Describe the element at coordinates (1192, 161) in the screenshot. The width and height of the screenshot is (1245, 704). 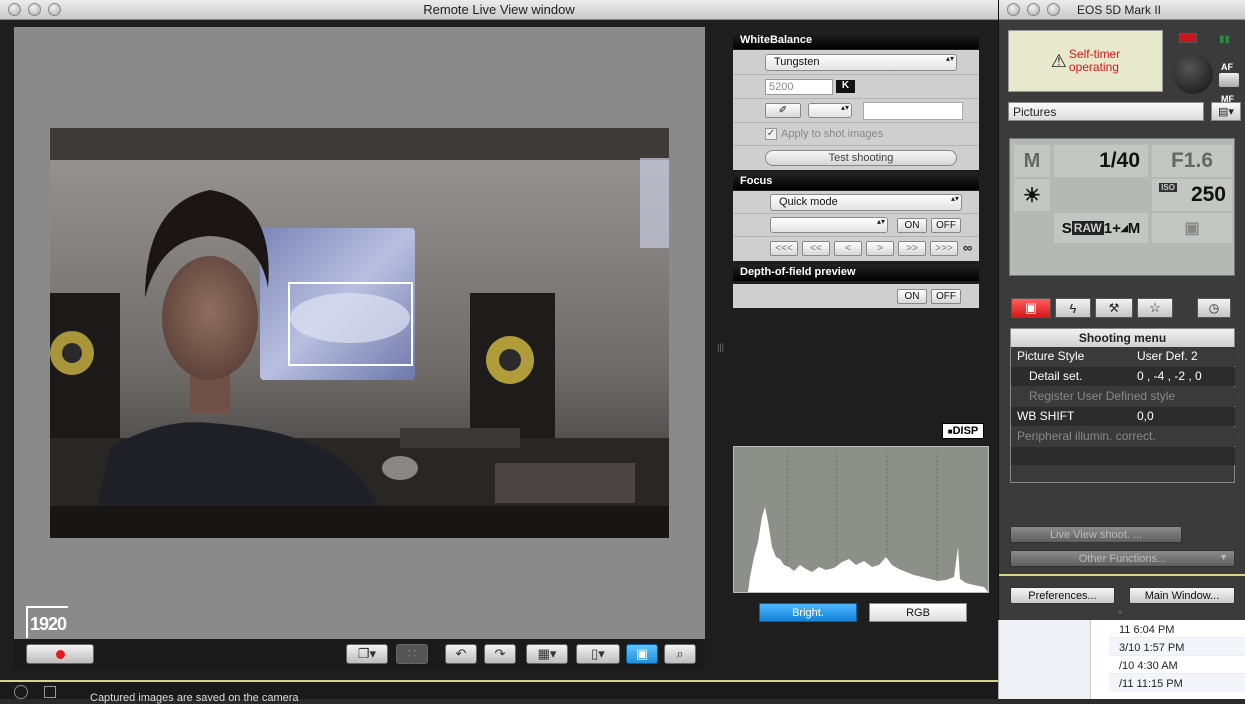
I see `aperture: F1.6` at that location.